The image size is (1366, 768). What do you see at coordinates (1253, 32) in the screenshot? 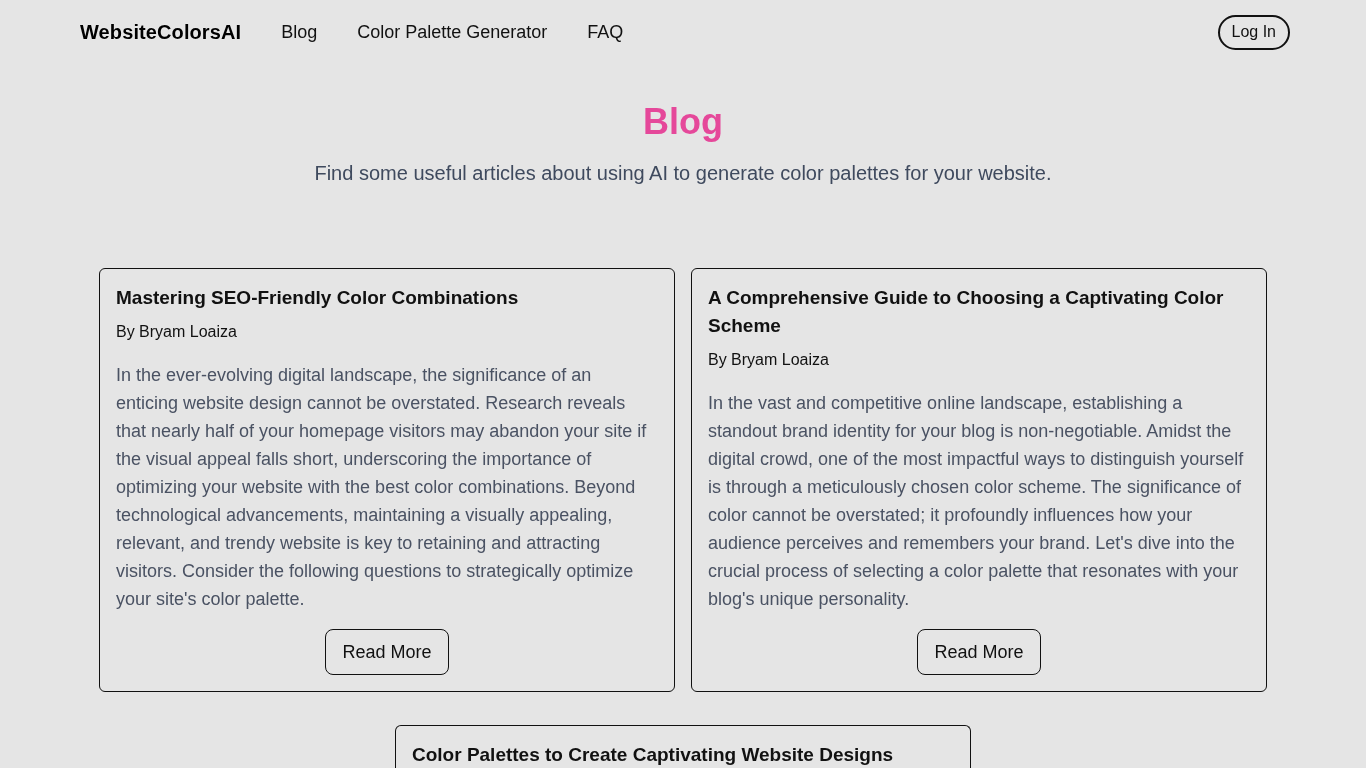
I see `login-button: Log In` at bounding box center [1253, 32].